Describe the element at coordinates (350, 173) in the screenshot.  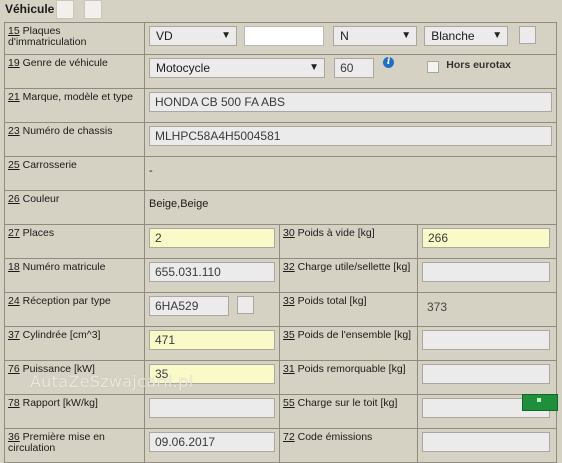
I see `carrosserie-values: -` at that location.